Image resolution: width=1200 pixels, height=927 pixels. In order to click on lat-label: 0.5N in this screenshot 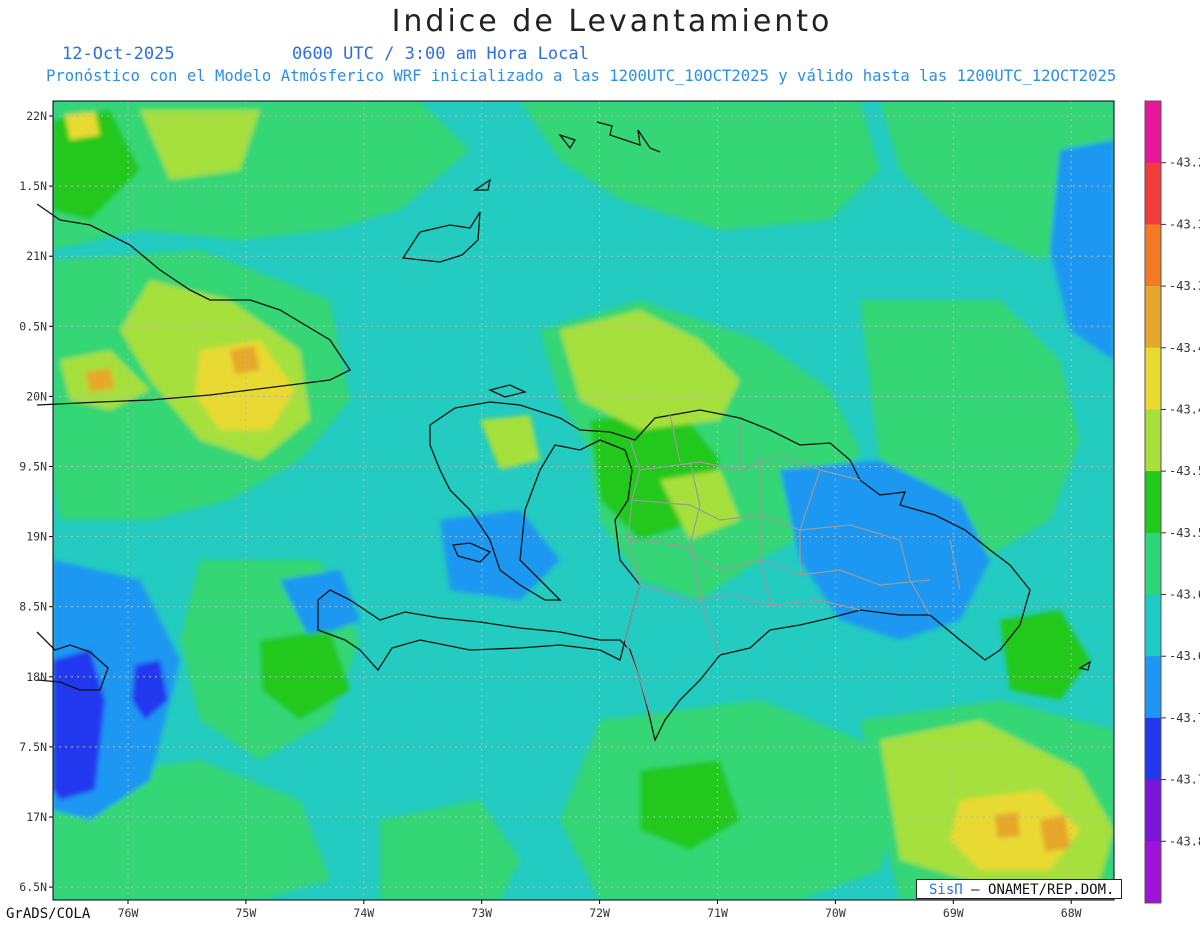, I will do `click(33, 326)`.